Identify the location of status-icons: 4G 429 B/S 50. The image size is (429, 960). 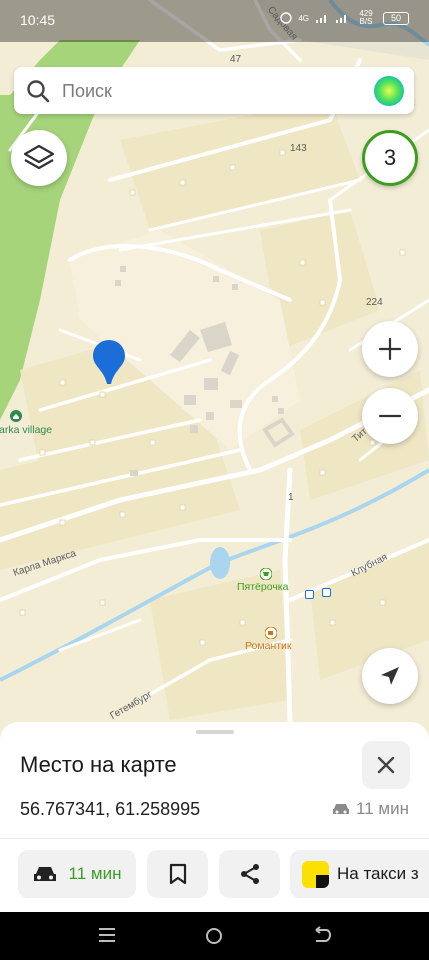
(344, 18).